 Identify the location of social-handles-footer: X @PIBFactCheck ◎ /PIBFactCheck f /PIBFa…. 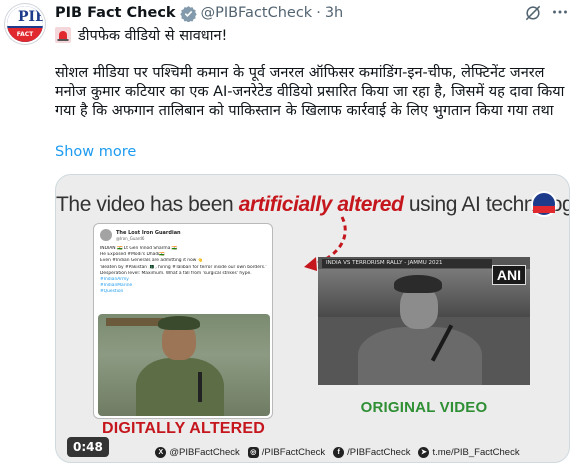
(312, 451).